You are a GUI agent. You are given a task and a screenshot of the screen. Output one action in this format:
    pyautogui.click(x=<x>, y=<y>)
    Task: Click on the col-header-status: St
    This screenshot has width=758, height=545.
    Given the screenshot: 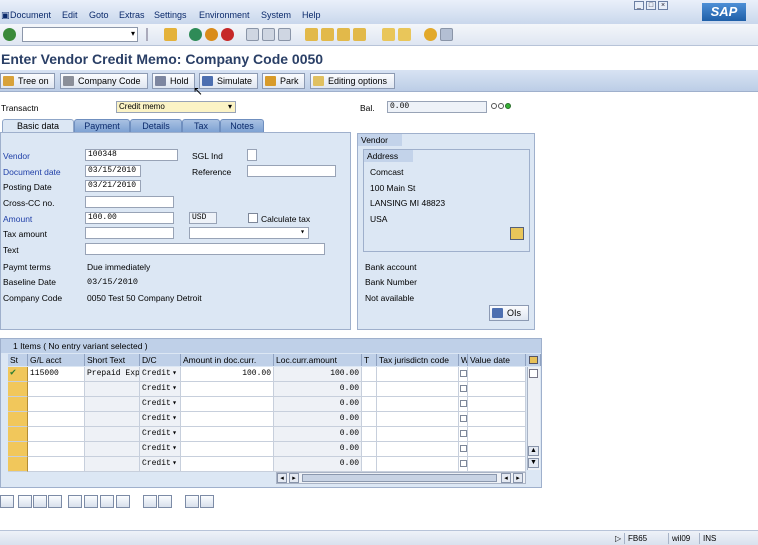 What is the action you would take?
    pyautogui.click(x=18, y=360)
    